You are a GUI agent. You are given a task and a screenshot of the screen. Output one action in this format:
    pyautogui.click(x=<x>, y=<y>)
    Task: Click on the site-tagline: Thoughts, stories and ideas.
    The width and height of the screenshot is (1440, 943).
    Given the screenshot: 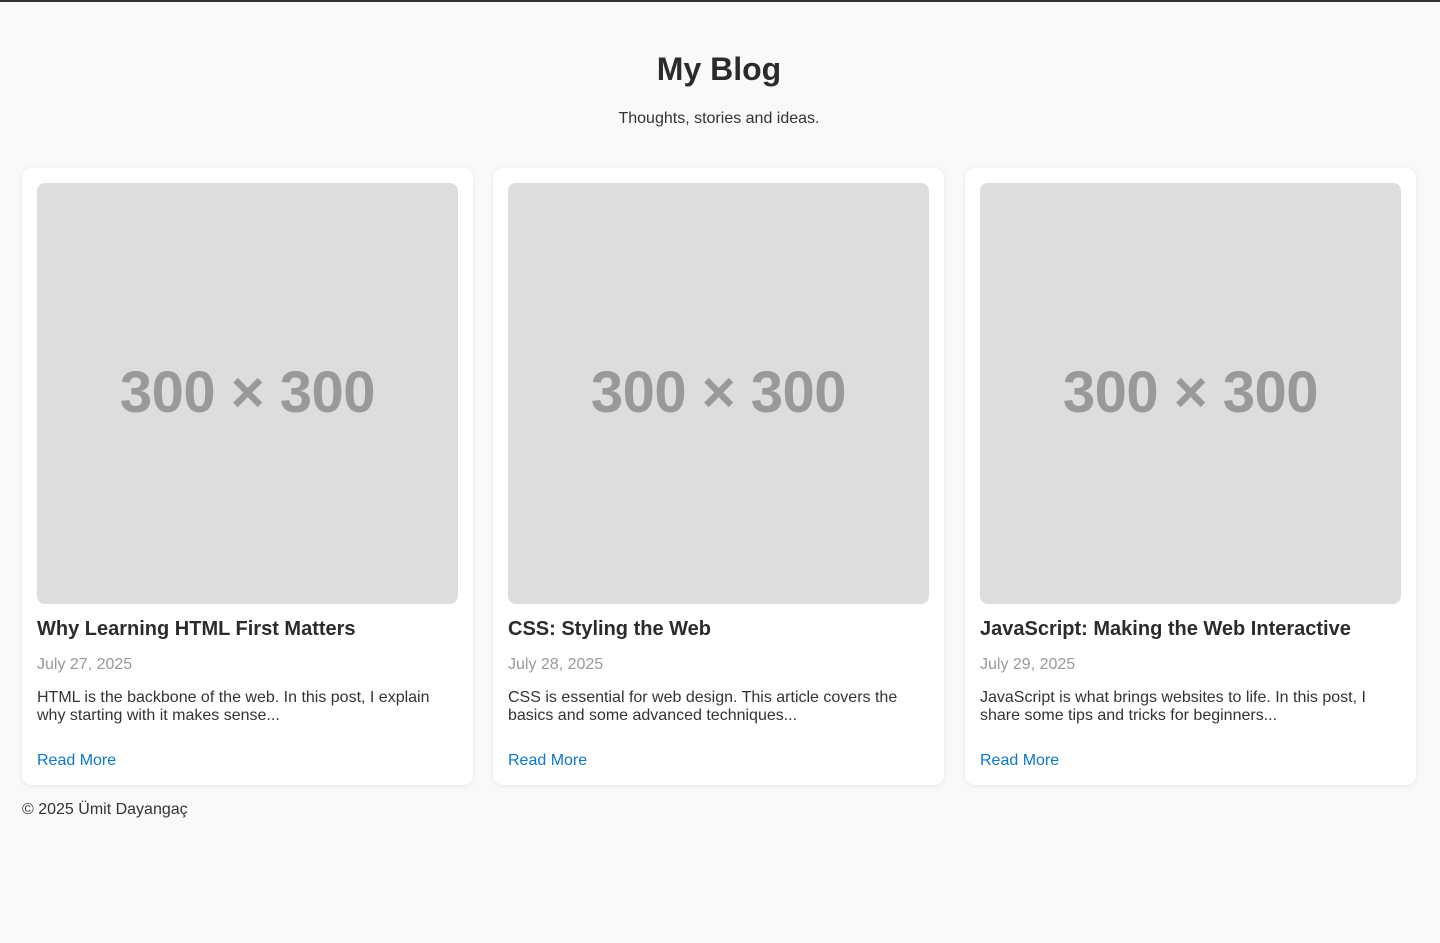 What is the action you would take?
    pyautogui.click(x=719, y=118)
    